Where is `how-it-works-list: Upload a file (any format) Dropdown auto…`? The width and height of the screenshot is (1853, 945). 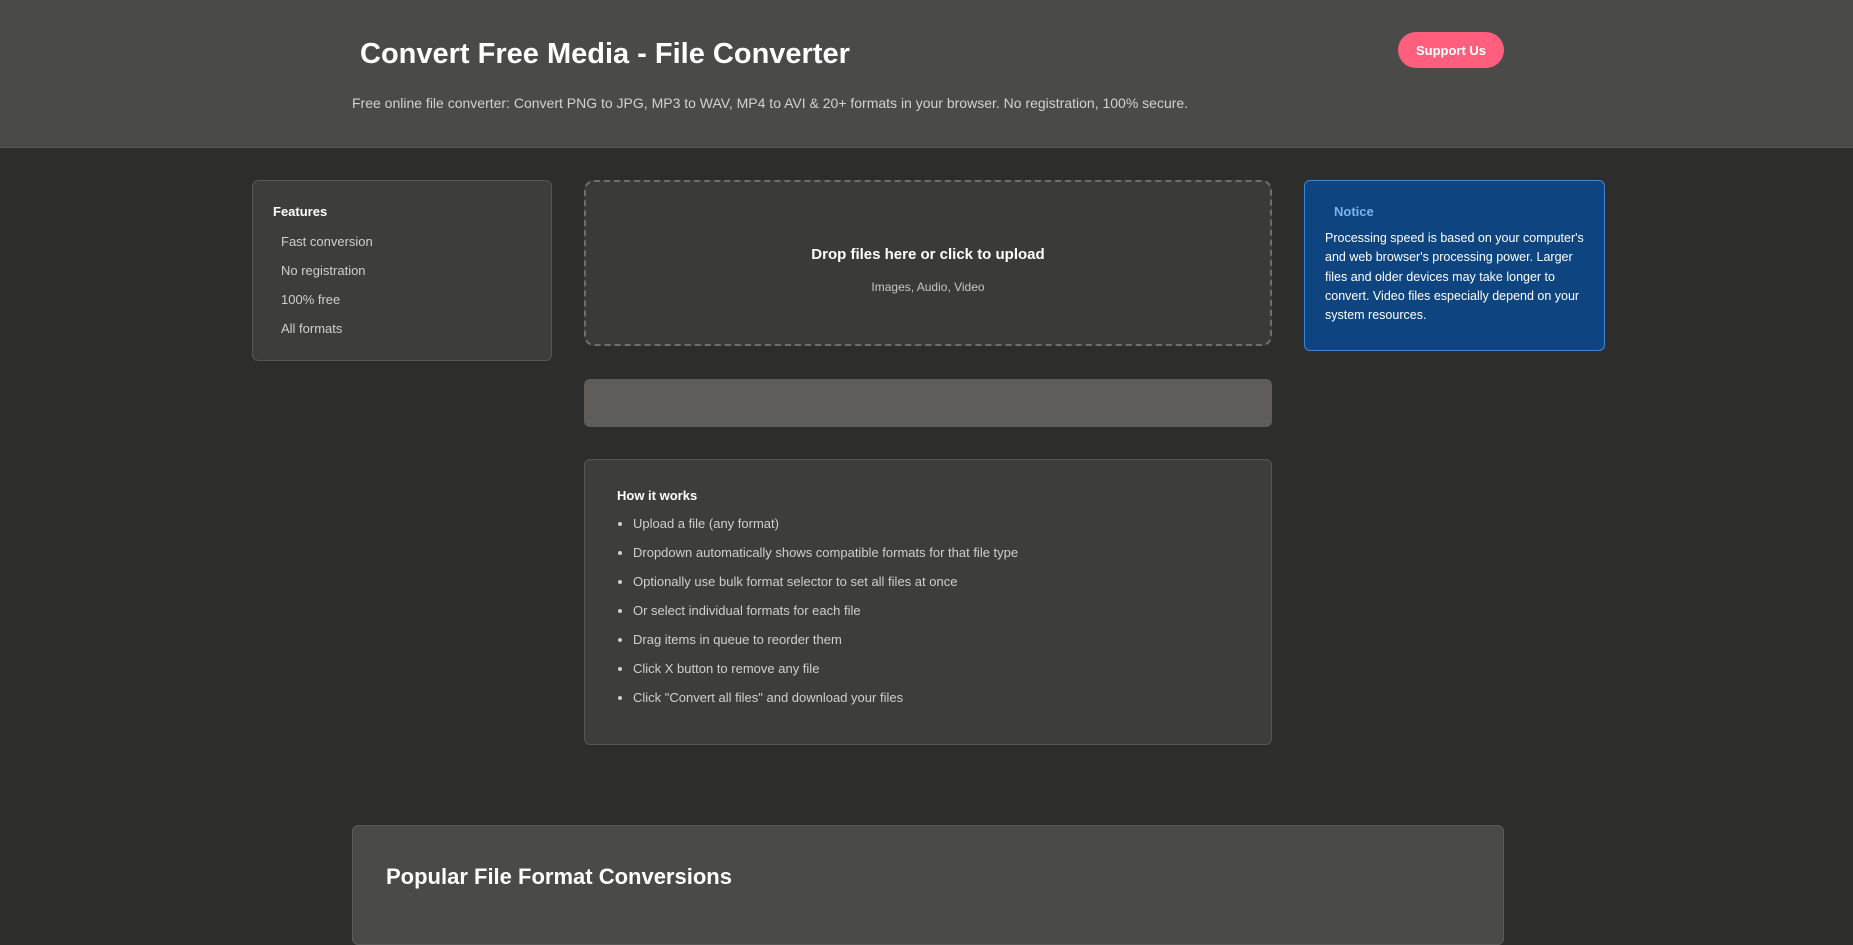
how-it-works-list: Upload a file (any format) Dropdown auto… is located at coordinates (928, 616).